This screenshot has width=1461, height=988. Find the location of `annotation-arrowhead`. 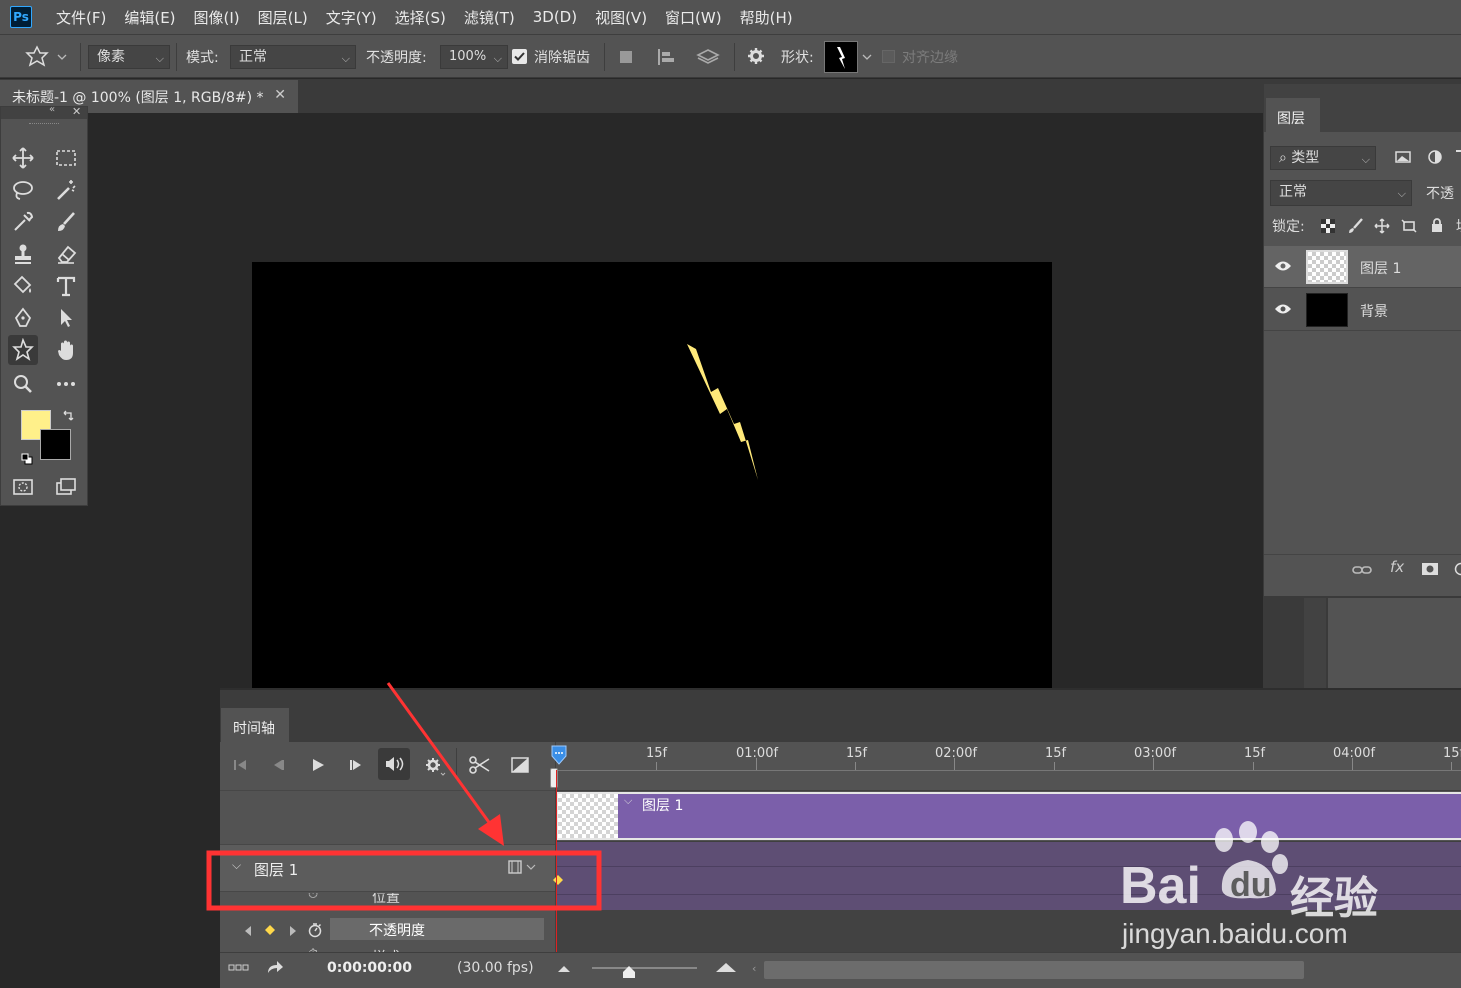

annotation-arrowhead is located at coordinates (491, 830).